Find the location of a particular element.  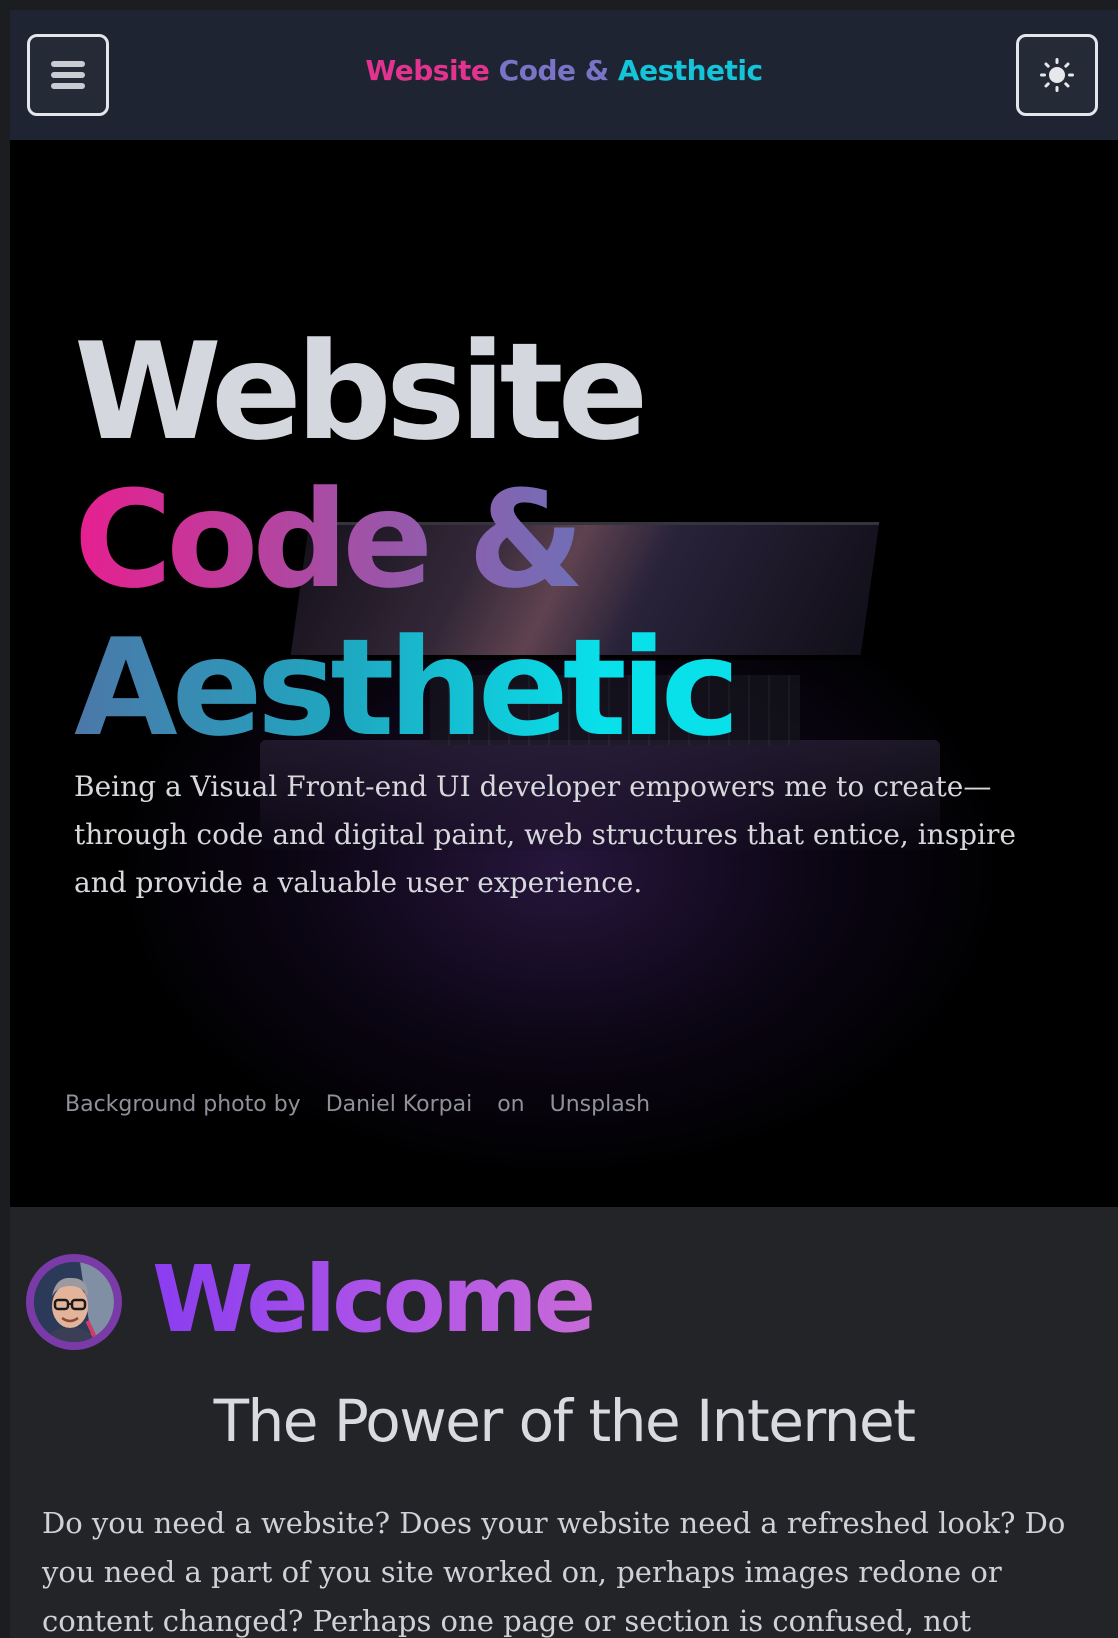

hero-title-line-3: Aesthetic is located at coordinates (407, 688).